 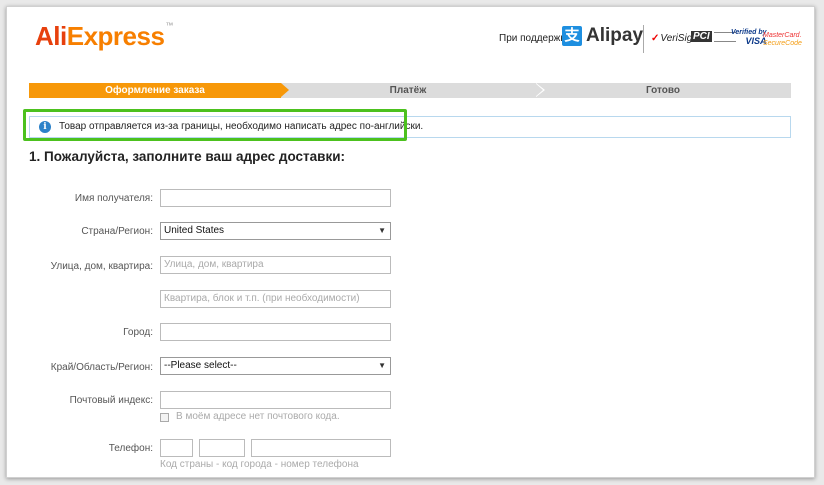 I want to click on zip-label: Почтовый индекс:, so click(x=111, y=400).